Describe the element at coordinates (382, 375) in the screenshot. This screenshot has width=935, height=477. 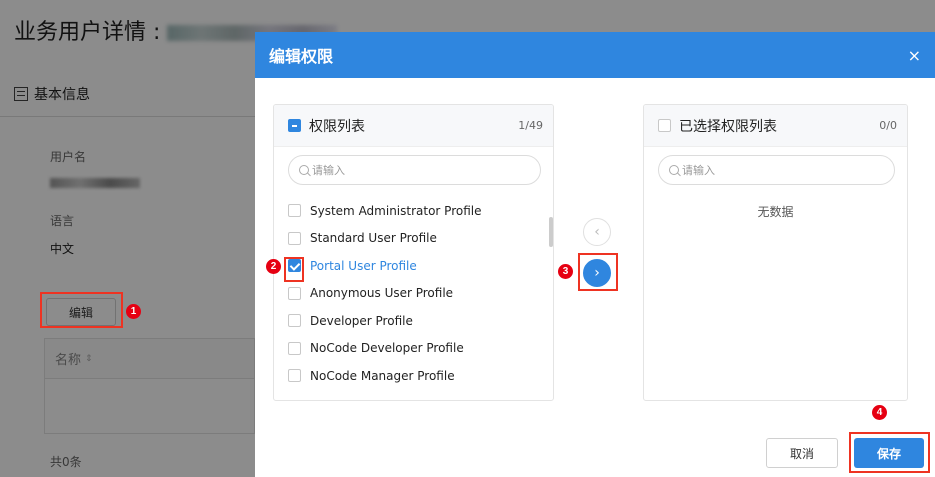
I see `item-label: NoCode Manager Profile` at that location.